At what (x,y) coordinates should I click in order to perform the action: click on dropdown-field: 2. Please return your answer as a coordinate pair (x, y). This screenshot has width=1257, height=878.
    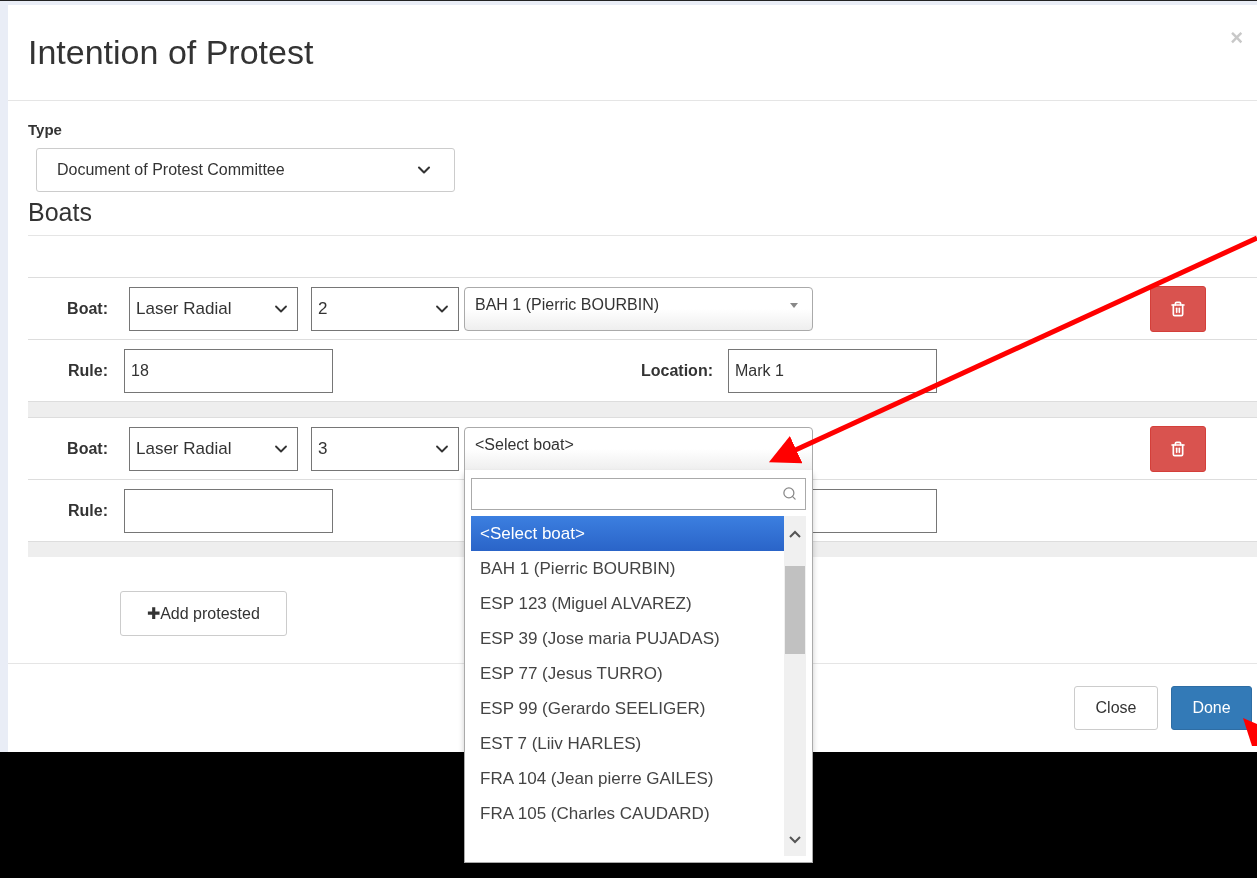
    Looking at the image, I should click on (385, 308).